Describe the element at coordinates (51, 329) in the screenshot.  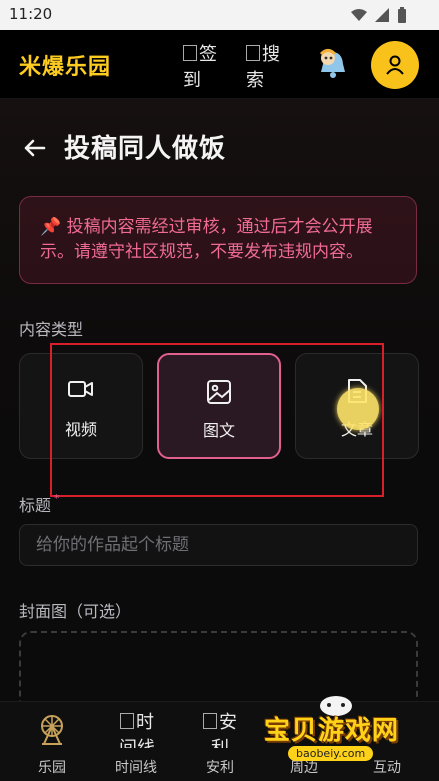
I see `content-type-label: 内容类型` at that location.